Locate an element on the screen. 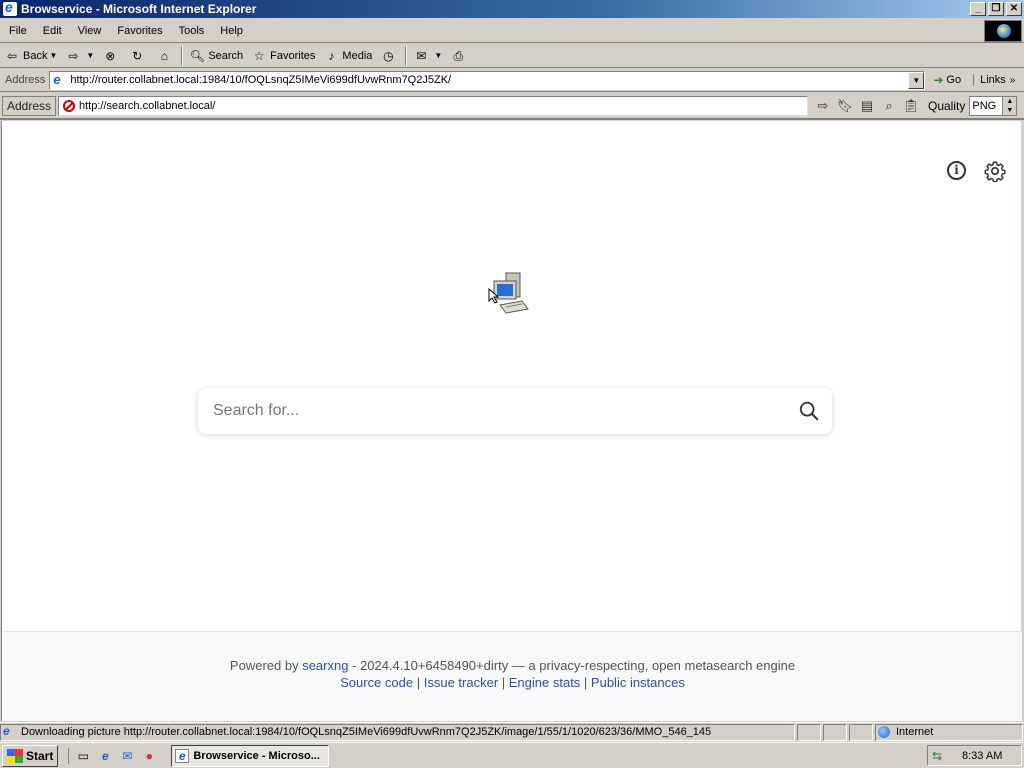  find-icon: ⌕ is located at coordinates (889, 106).